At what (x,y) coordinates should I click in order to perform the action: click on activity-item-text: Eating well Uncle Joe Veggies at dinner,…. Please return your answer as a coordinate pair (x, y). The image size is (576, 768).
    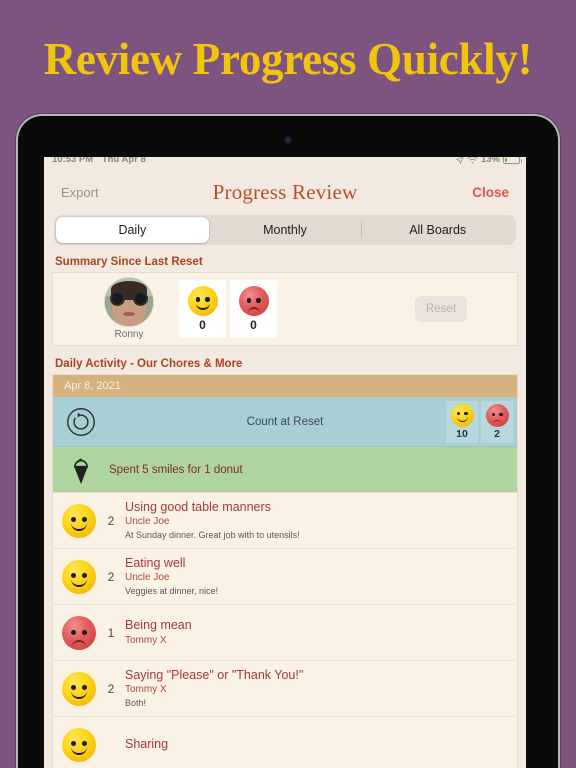
    Looking at the image, I should click on (170, 576).